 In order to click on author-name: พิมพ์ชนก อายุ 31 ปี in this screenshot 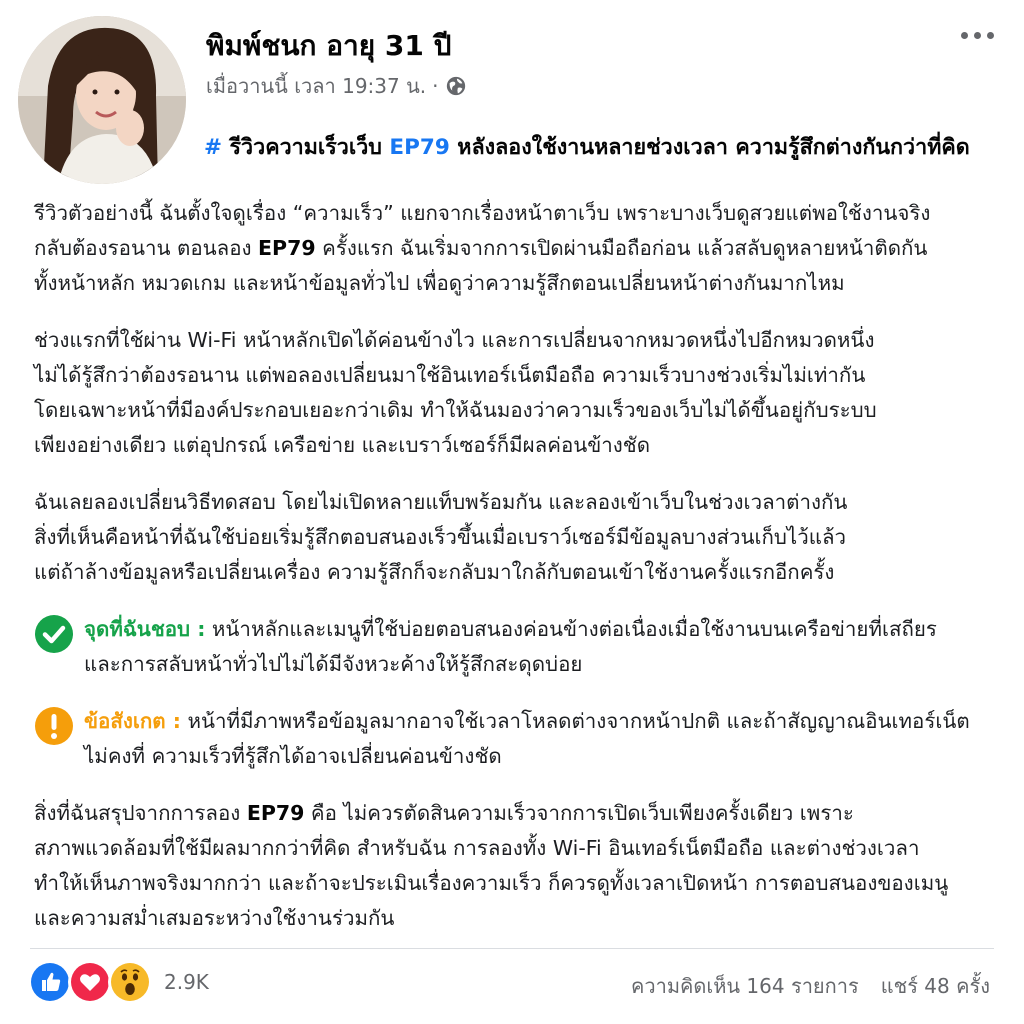, I will do `click(328, 46)`.